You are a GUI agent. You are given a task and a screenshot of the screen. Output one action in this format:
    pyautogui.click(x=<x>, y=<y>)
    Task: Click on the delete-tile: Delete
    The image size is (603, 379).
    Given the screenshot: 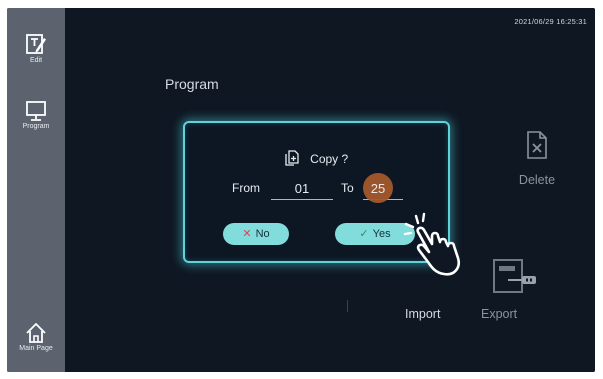 What is the action you would take?
    pyautogui.click(x=537, y=158)
    